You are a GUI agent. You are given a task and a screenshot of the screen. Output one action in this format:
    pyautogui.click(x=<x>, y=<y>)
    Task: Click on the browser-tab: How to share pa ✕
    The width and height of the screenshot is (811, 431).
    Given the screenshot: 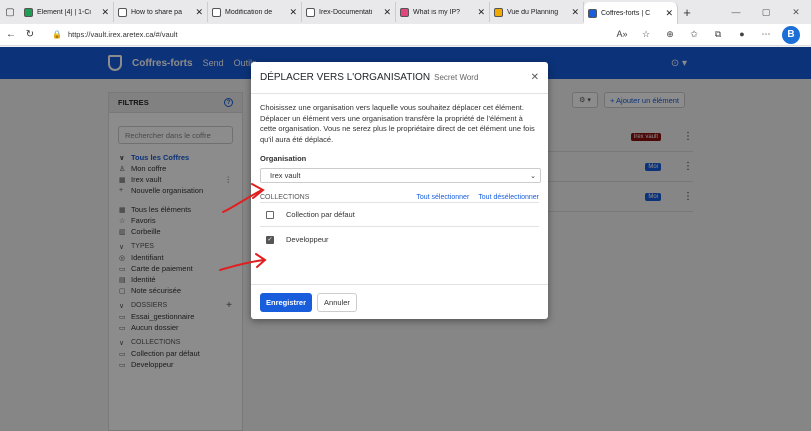 What is the action you would take?
    pyautogui.click(x=161, y=12)
    